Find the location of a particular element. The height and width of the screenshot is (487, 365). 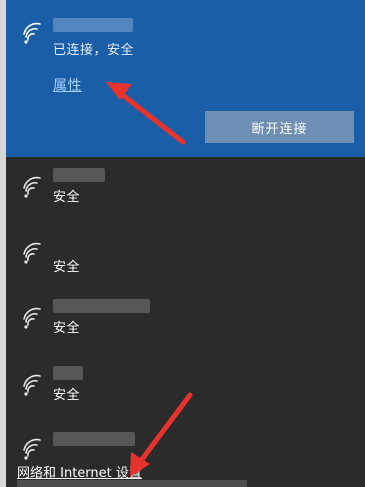

settings-description-redacted is located at coordinates (132, 483).